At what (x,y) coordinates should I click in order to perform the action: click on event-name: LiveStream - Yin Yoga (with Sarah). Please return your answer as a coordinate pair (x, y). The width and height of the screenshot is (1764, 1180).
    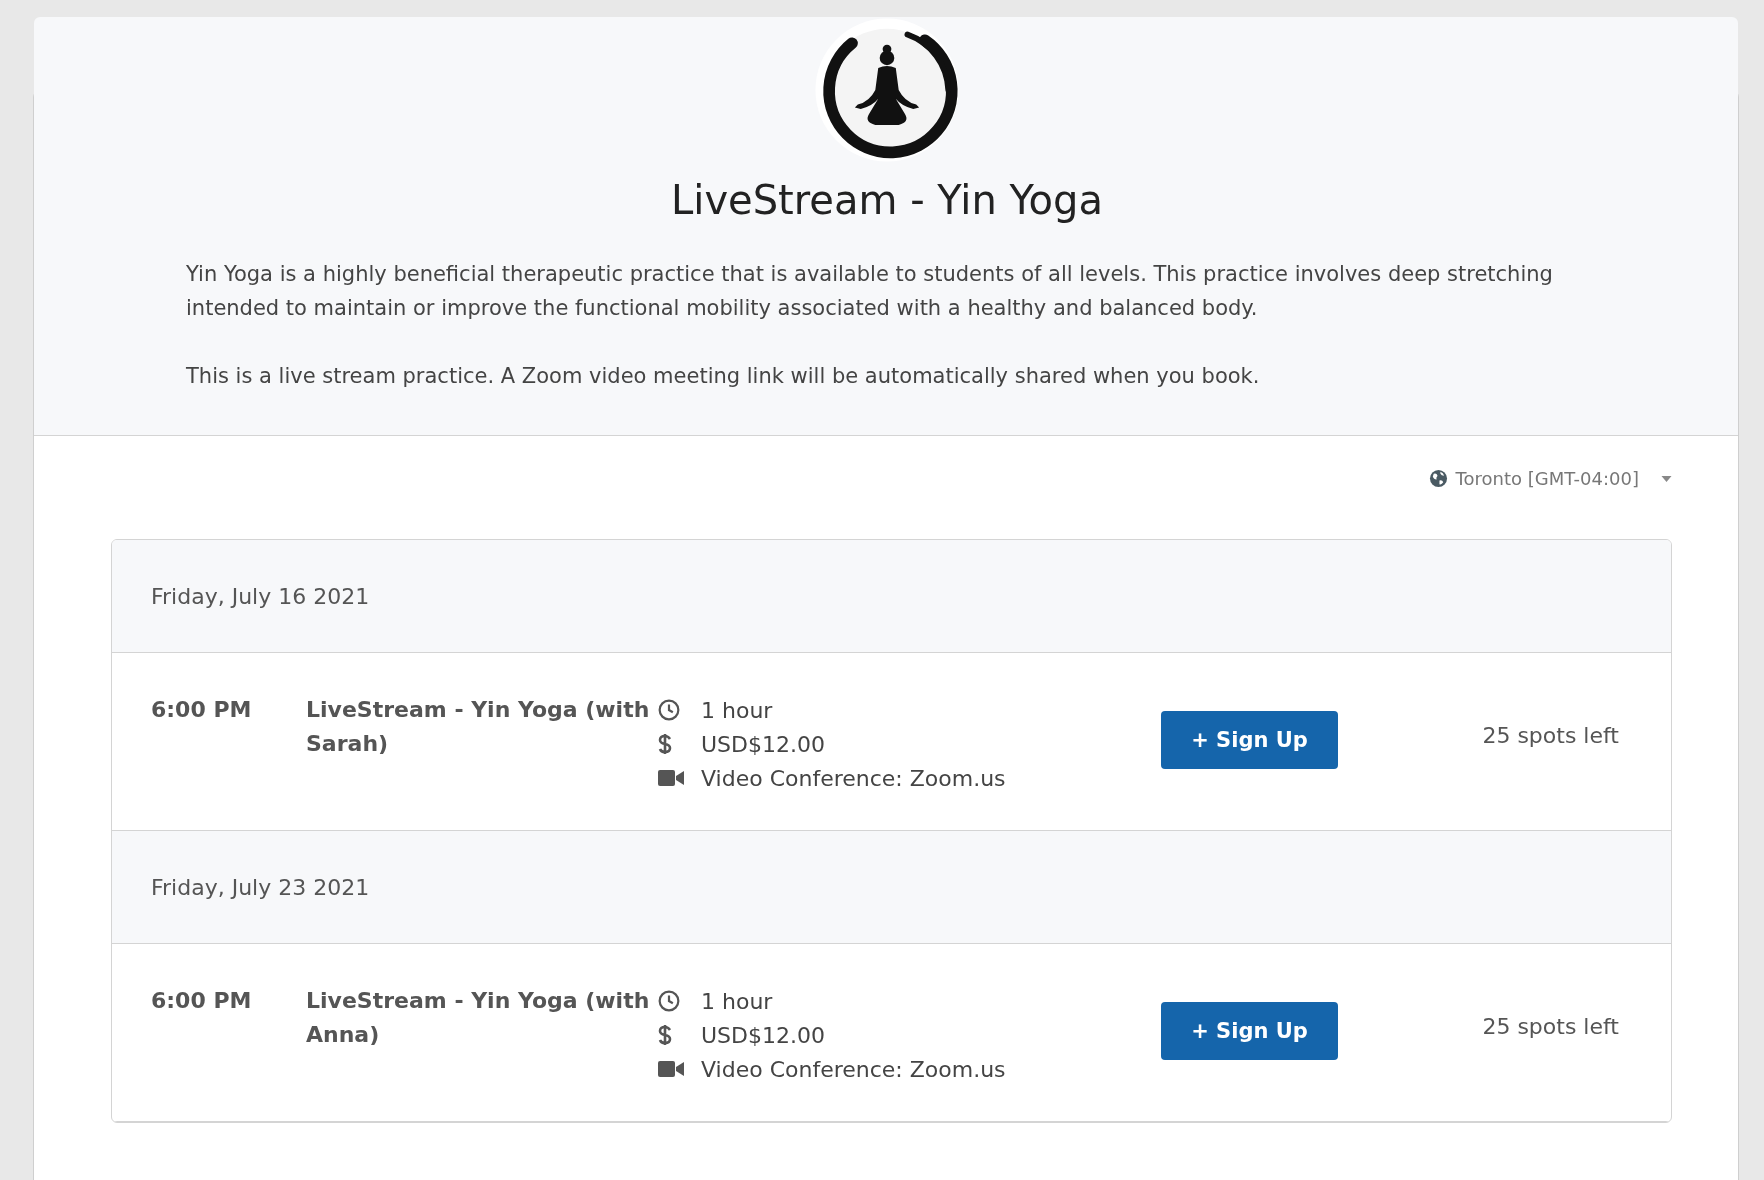
    Looking at the image, I should click on (478, 727).